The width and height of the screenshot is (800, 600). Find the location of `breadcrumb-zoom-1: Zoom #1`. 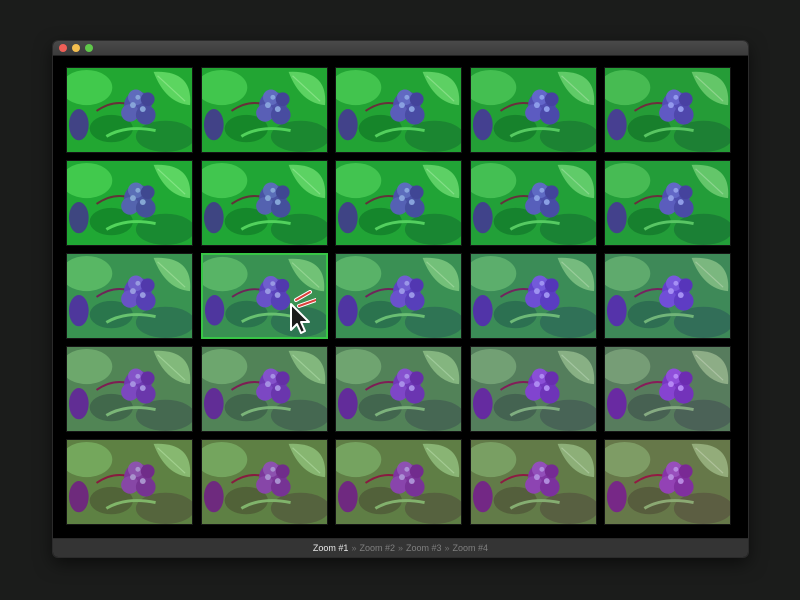

breadcrumb-zoom-1: Zoom #1 is located at coordinates (331, 548).